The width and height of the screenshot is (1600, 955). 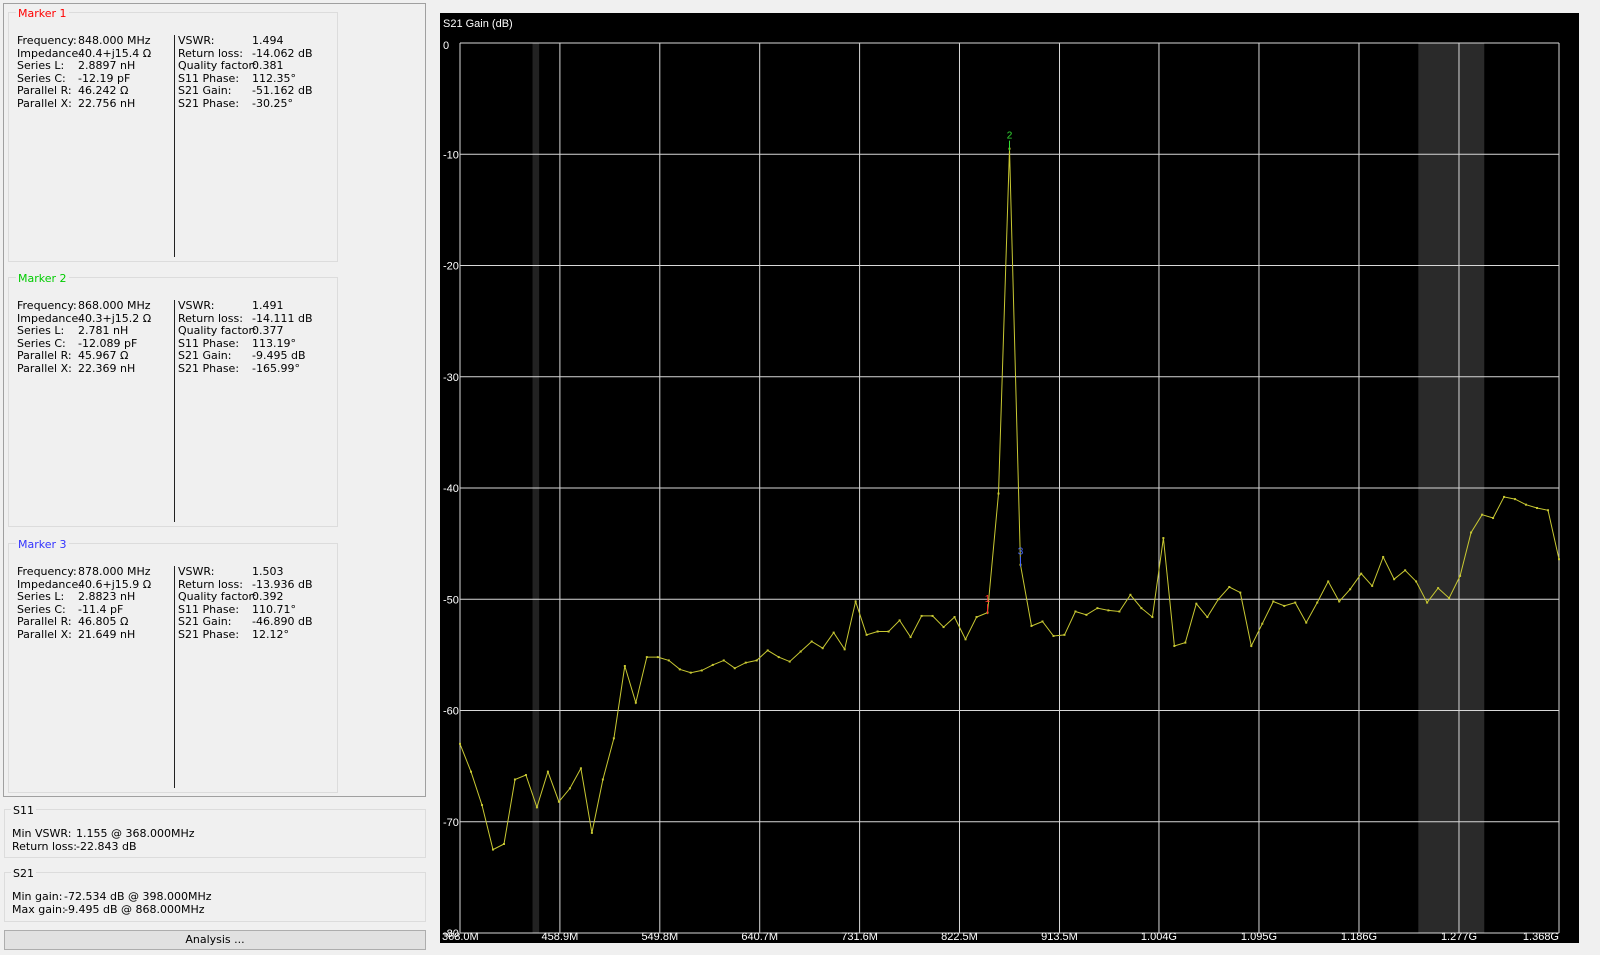 I want to click on marker-3-label: 3, so click(x=1021, y=552).